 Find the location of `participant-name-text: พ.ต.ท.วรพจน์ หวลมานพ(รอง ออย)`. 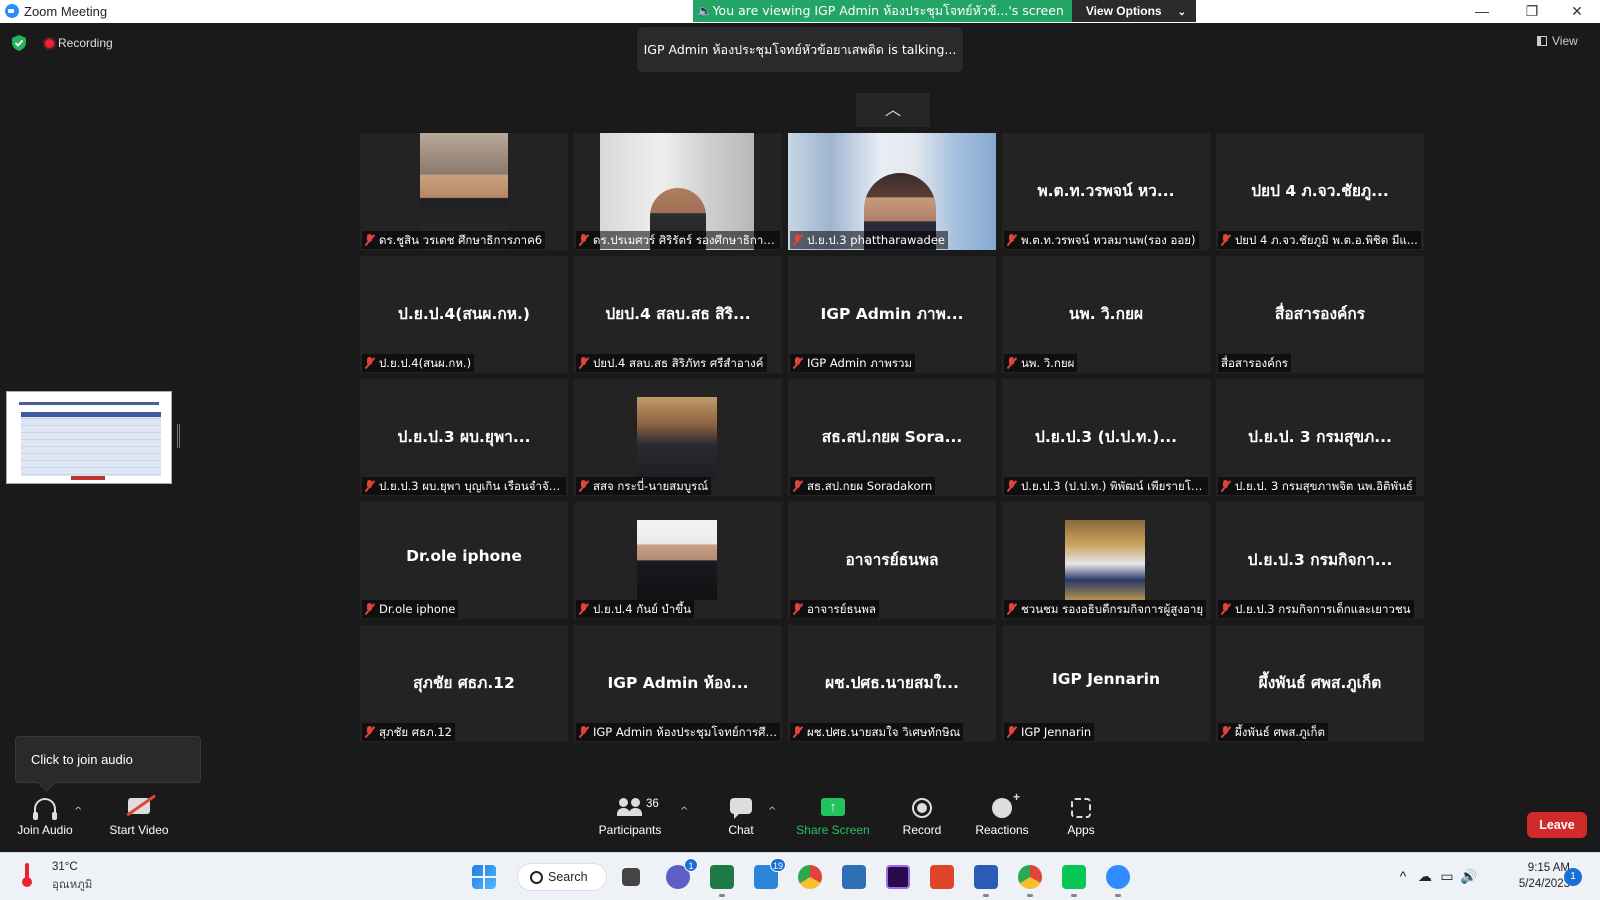

participant-name-text: พ.ต.ท.วรพจน์ หวลมานพ(รอง ออย) is located at coordinates (1108, 240).